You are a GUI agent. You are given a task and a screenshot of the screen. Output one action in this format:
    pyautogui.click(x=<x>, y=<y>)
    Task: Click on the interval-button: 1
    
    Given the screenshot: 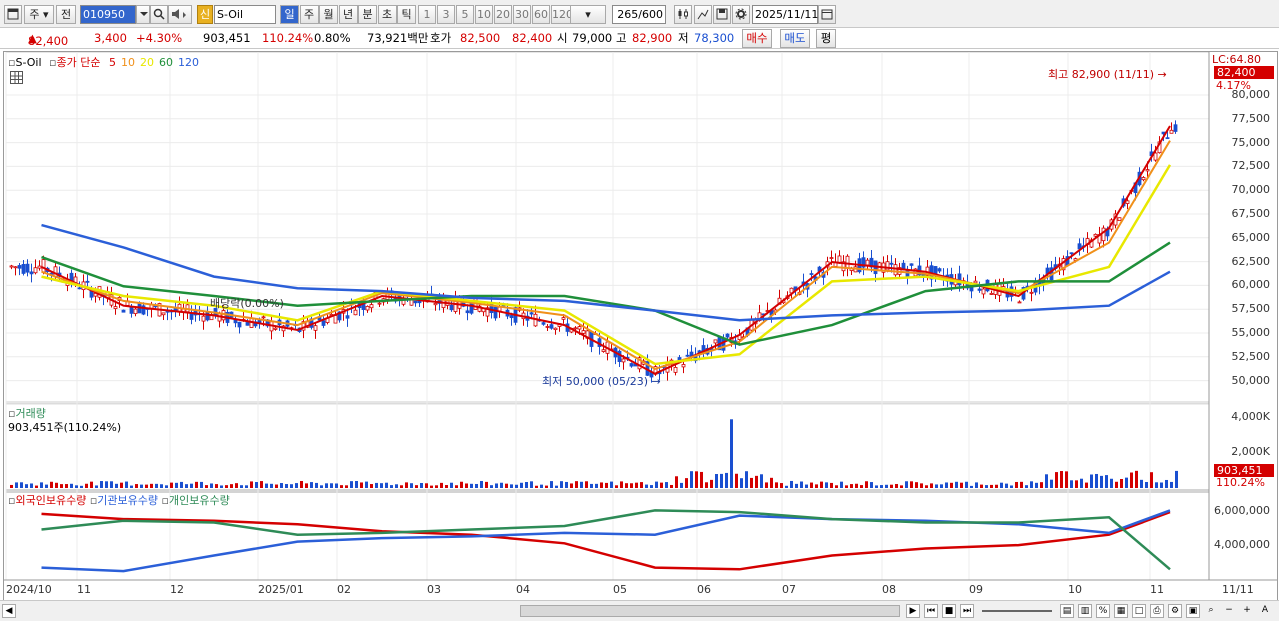 What is the action you would take?
    pyautogui.click(x=427, y=14)
    